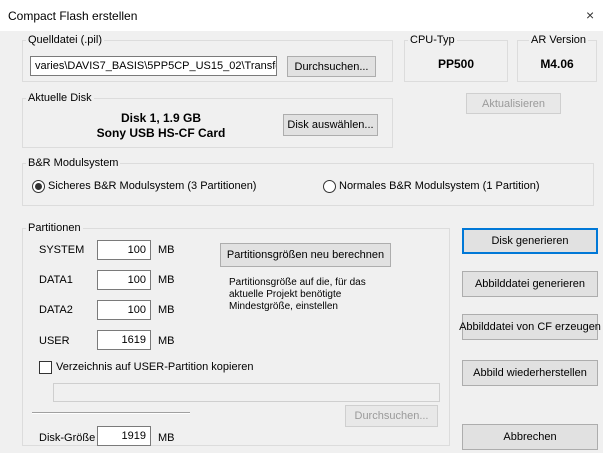  Describe the element at coordinates (124, 436) in the screenshot. I see `disk-size-value: 1919` at that location.